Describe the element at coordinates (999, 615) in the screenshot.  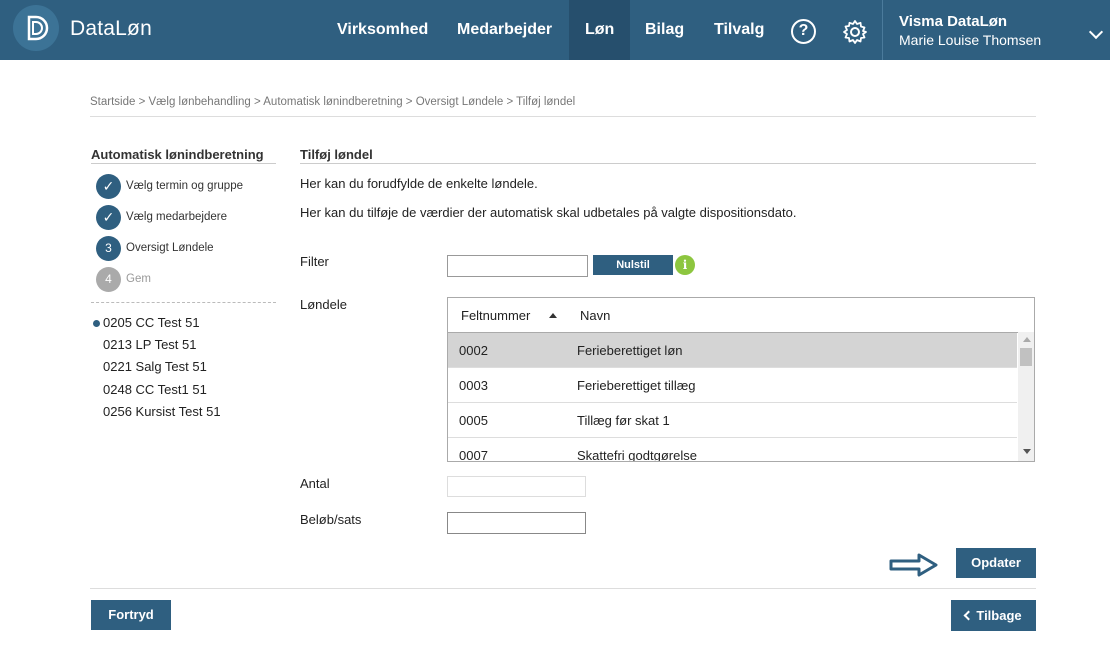
I see `back-button-label: Tilbage` at that location.